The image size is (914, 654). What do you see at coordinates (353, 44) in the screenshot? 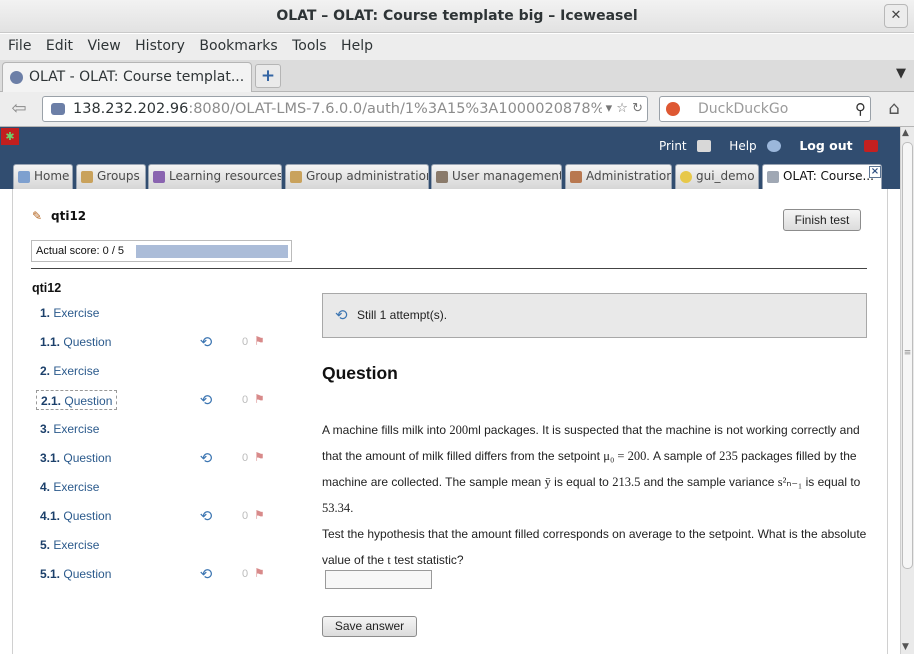
I see `menu-help: Help` at bounding box center [353, 44].